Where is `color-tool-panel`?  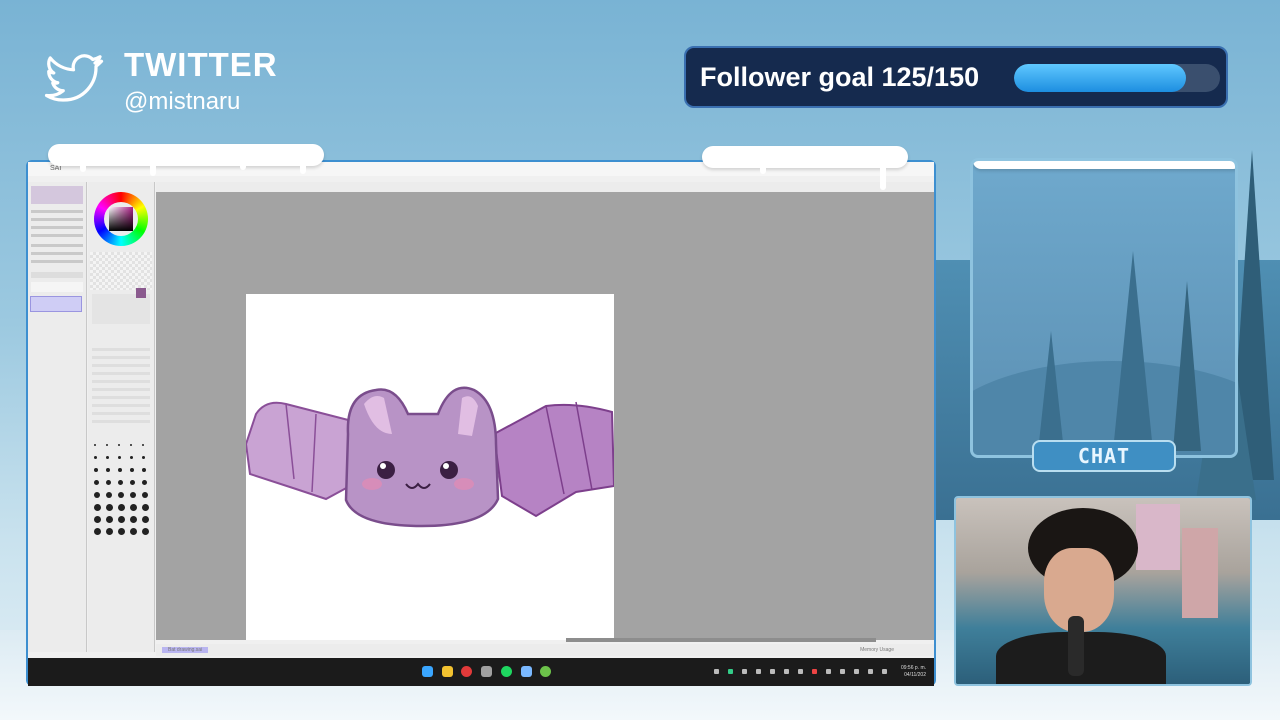
color-tool-panel is located at coordinates (121, 417).